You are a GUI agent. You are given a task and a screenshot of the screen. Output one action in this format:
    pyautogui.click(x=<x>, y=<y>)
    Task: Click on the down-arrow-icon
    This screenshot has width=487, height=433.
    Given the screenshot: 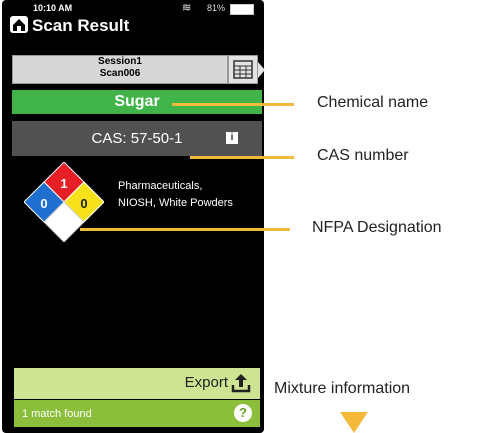 What is the action you would take?
    pyautogui.click(x=354, y=422)
    